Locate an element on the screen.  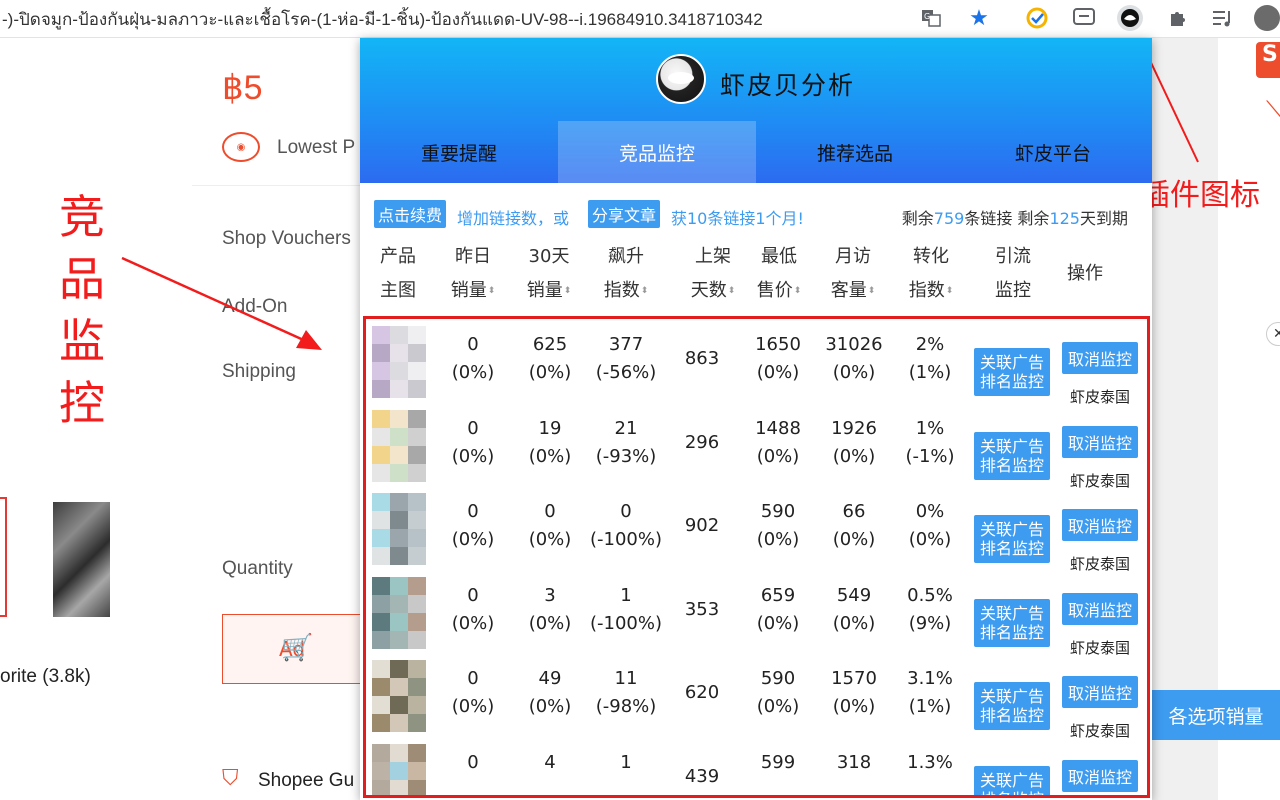
column-header: 上架天数⬍ is located at coordinates (713, 274).